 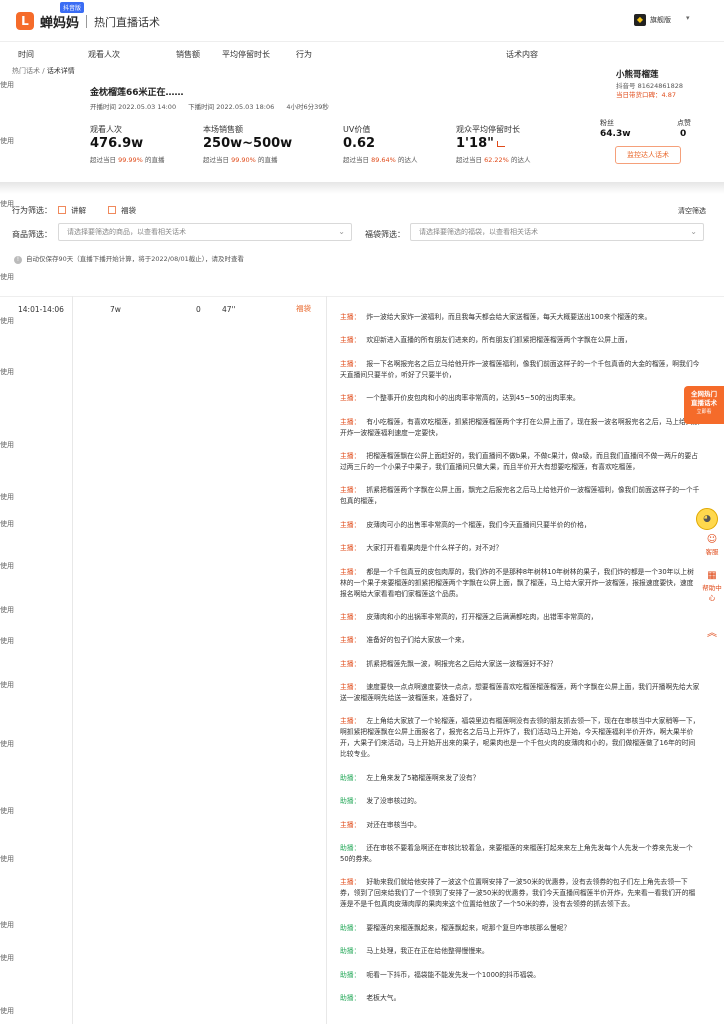 I want to click on start-time: 开播时间 2022.05.03 14:00, so click(x=133, y=107).